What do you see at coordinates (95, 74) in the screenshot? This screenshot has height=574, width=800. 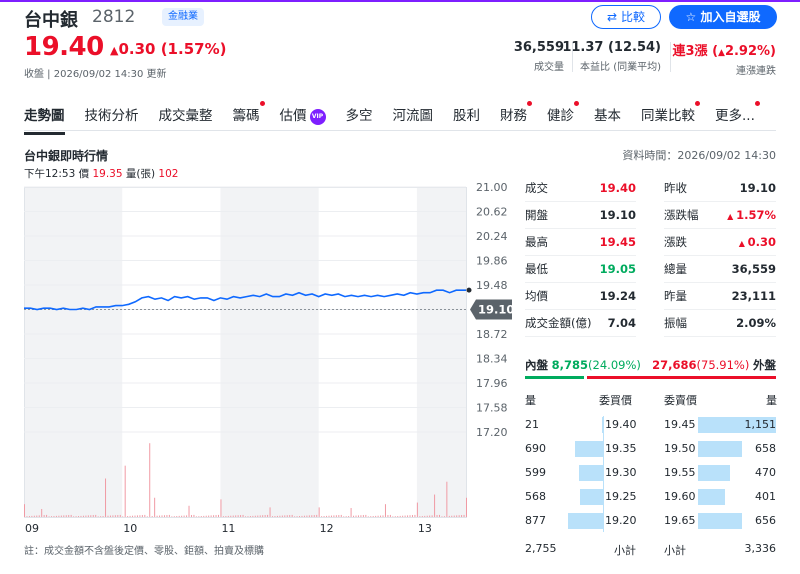 I see `market-status: 收盤 | 2026/09/02 14:30 更新` at bounding box center [95, 74].